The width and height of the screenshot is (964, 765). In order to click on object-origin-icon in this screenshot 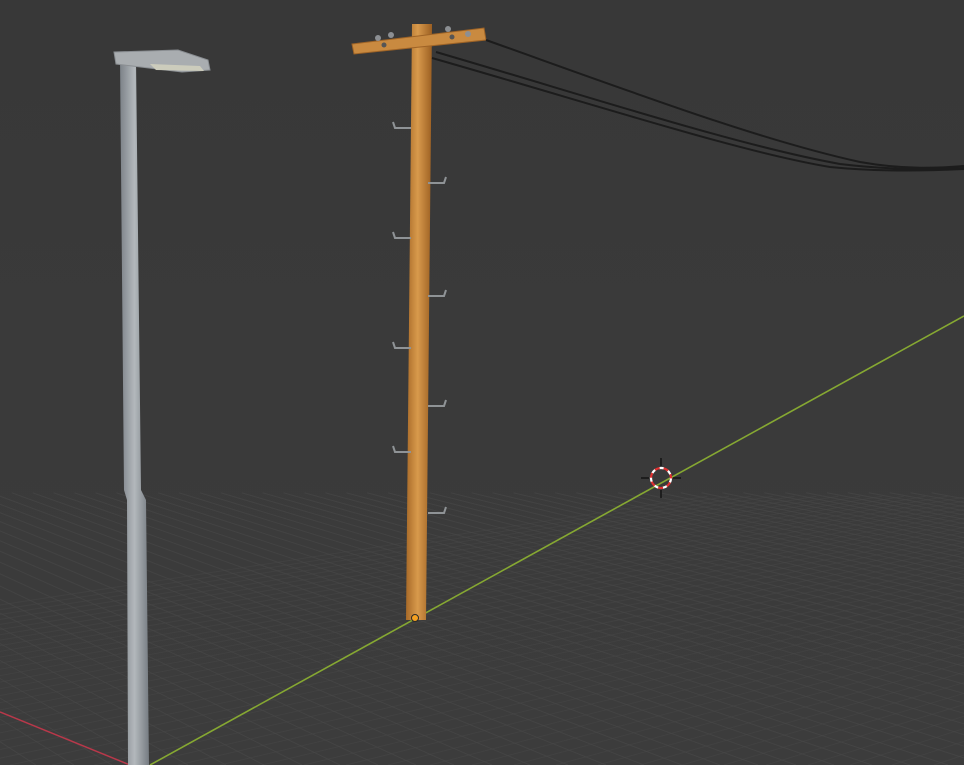, I will do `click(415, 618)`.